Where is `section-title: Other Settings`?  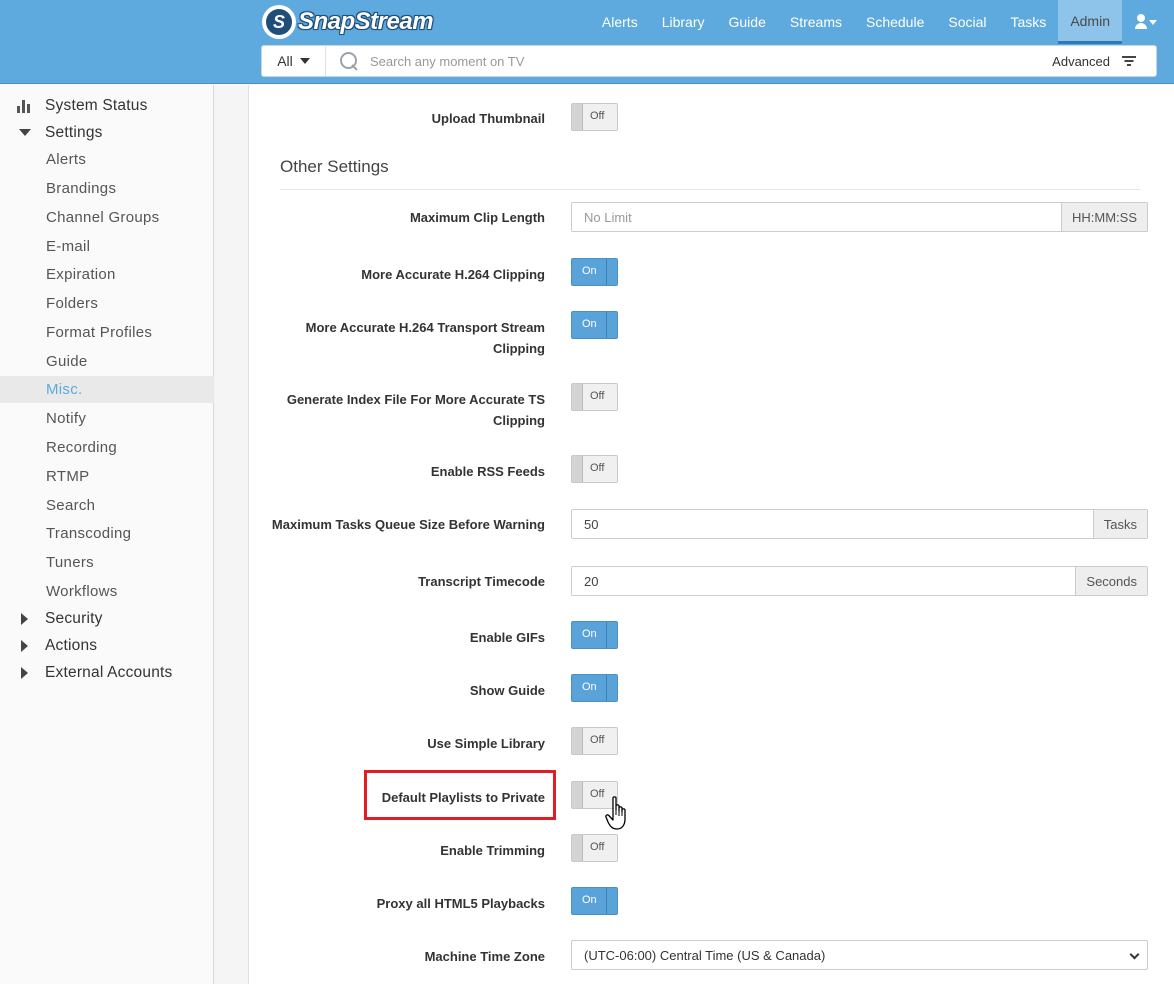
section-title: Other Settings is located at coordinates (334, 166).